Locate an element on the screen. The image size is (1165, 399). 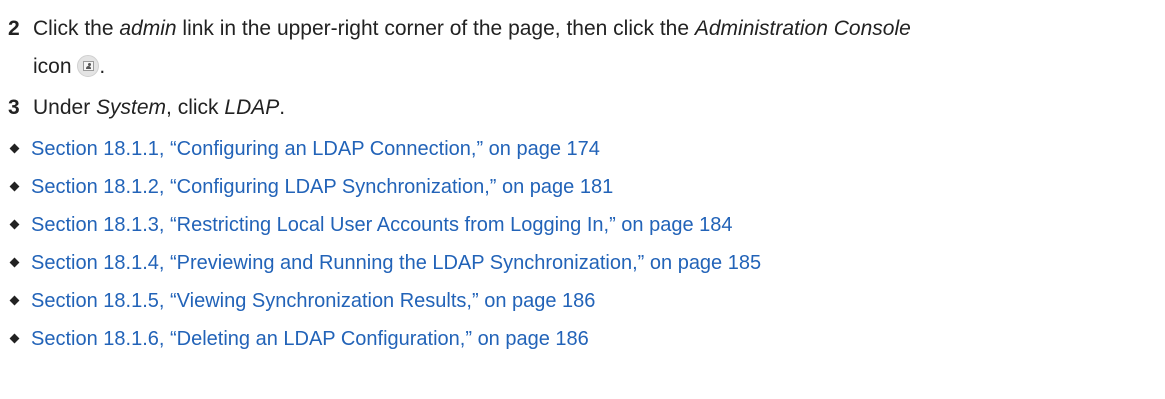
administration-console-icon is located at coordinates (88, 66).